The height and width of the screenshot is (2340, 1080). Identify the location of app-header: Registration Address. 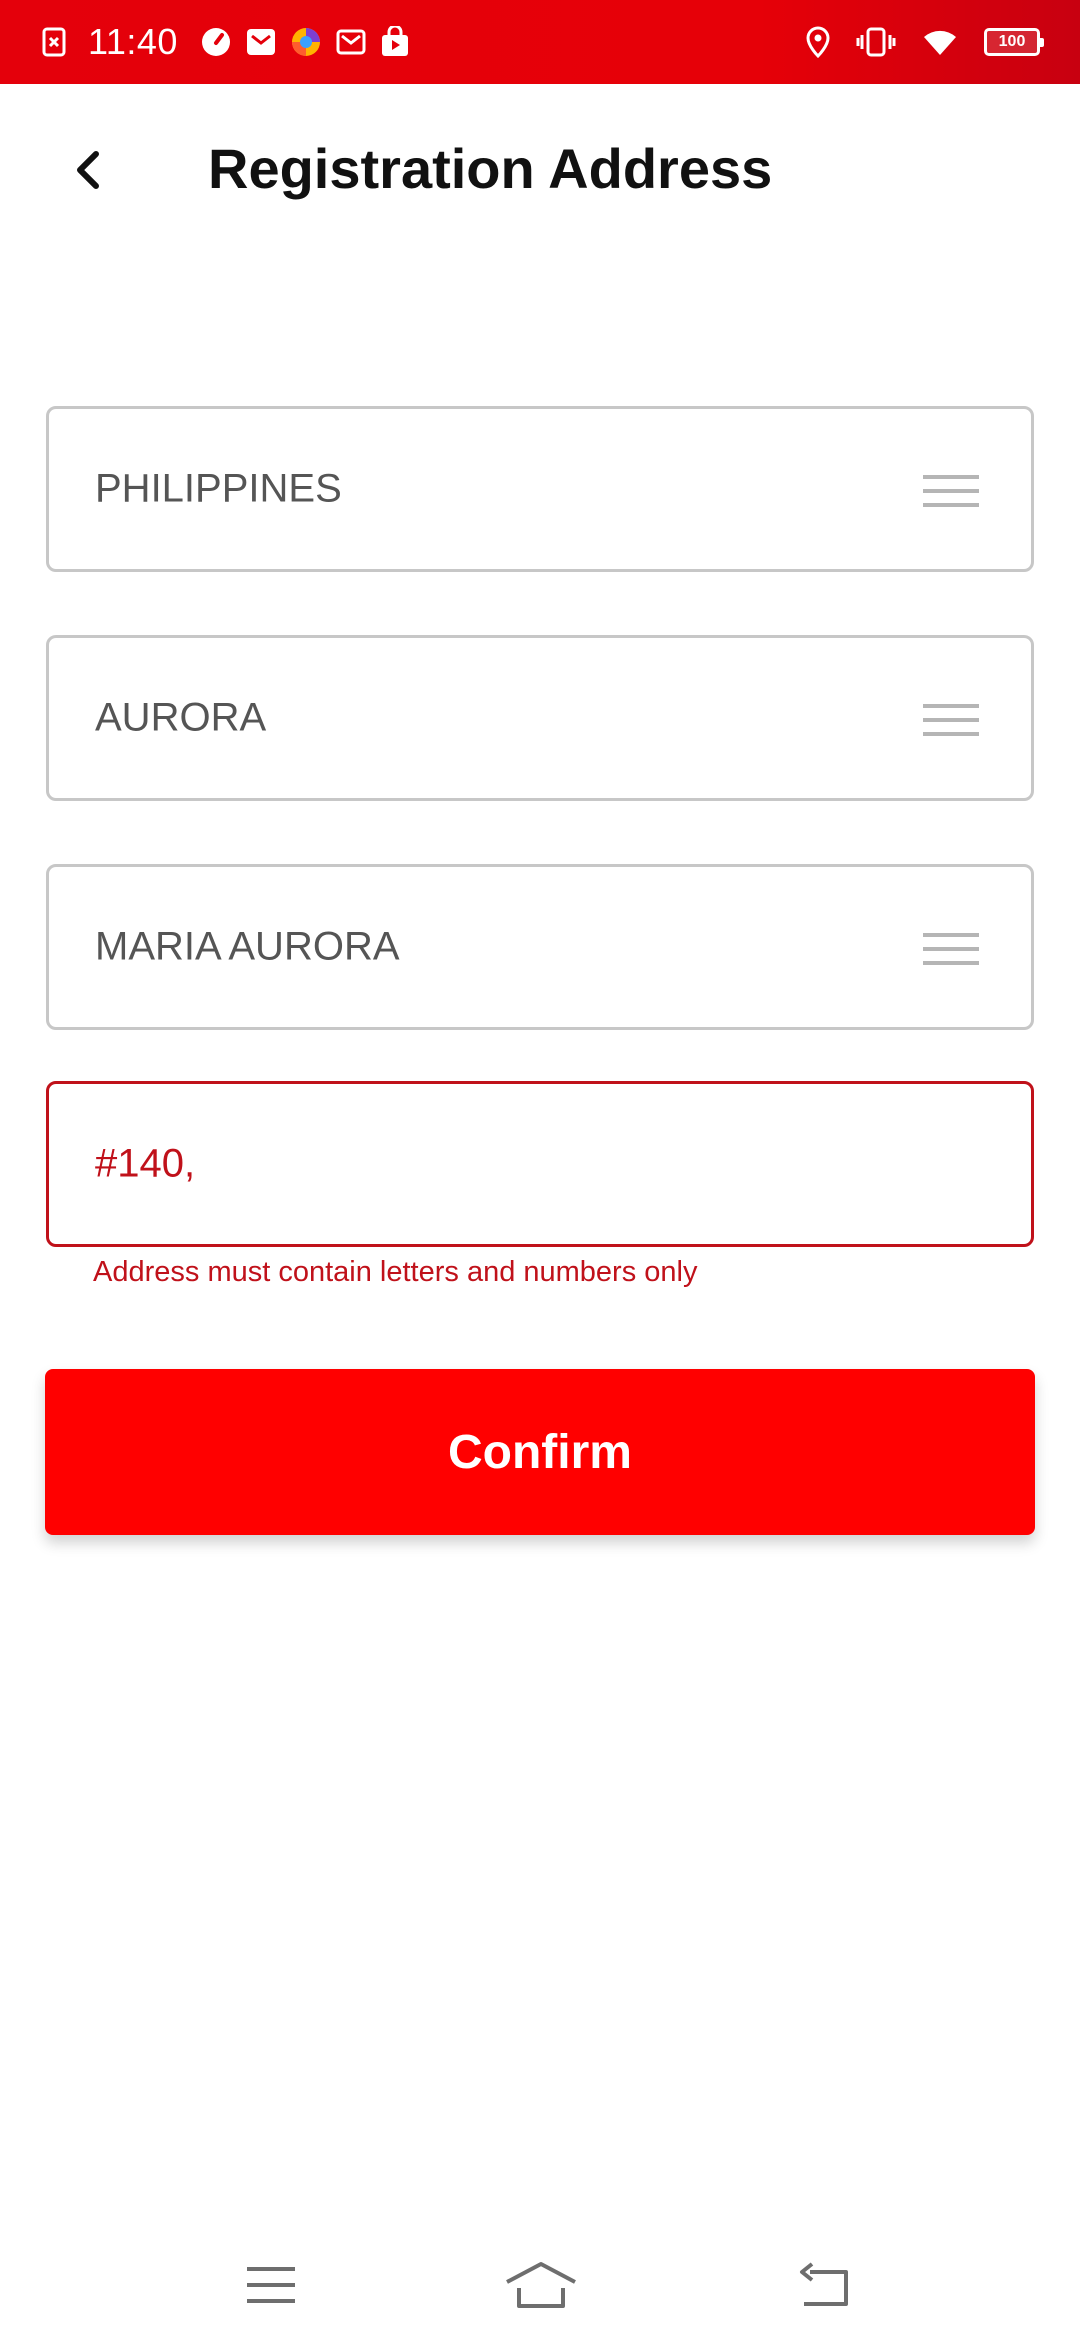
(540, 170).